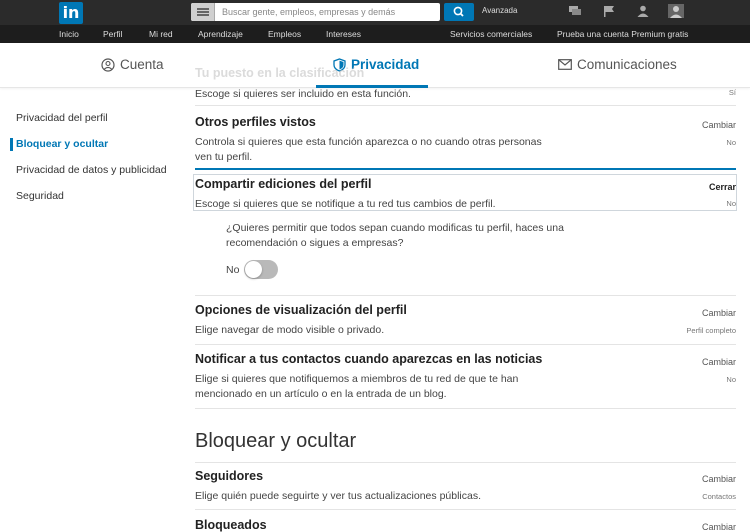  What do you see at coordinates (253, 269) in the screenshot?
I see `toggle-knob` at bounding box center [253, 269].